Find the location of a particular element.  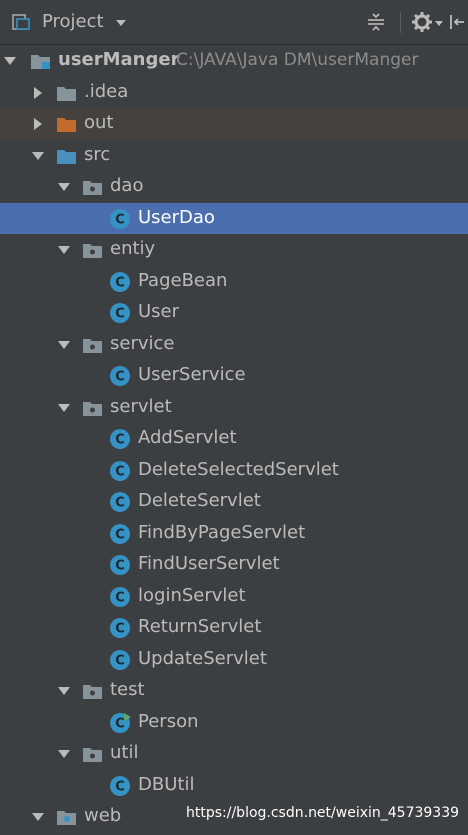

package-label: dao is located at coordinates (127, 185).